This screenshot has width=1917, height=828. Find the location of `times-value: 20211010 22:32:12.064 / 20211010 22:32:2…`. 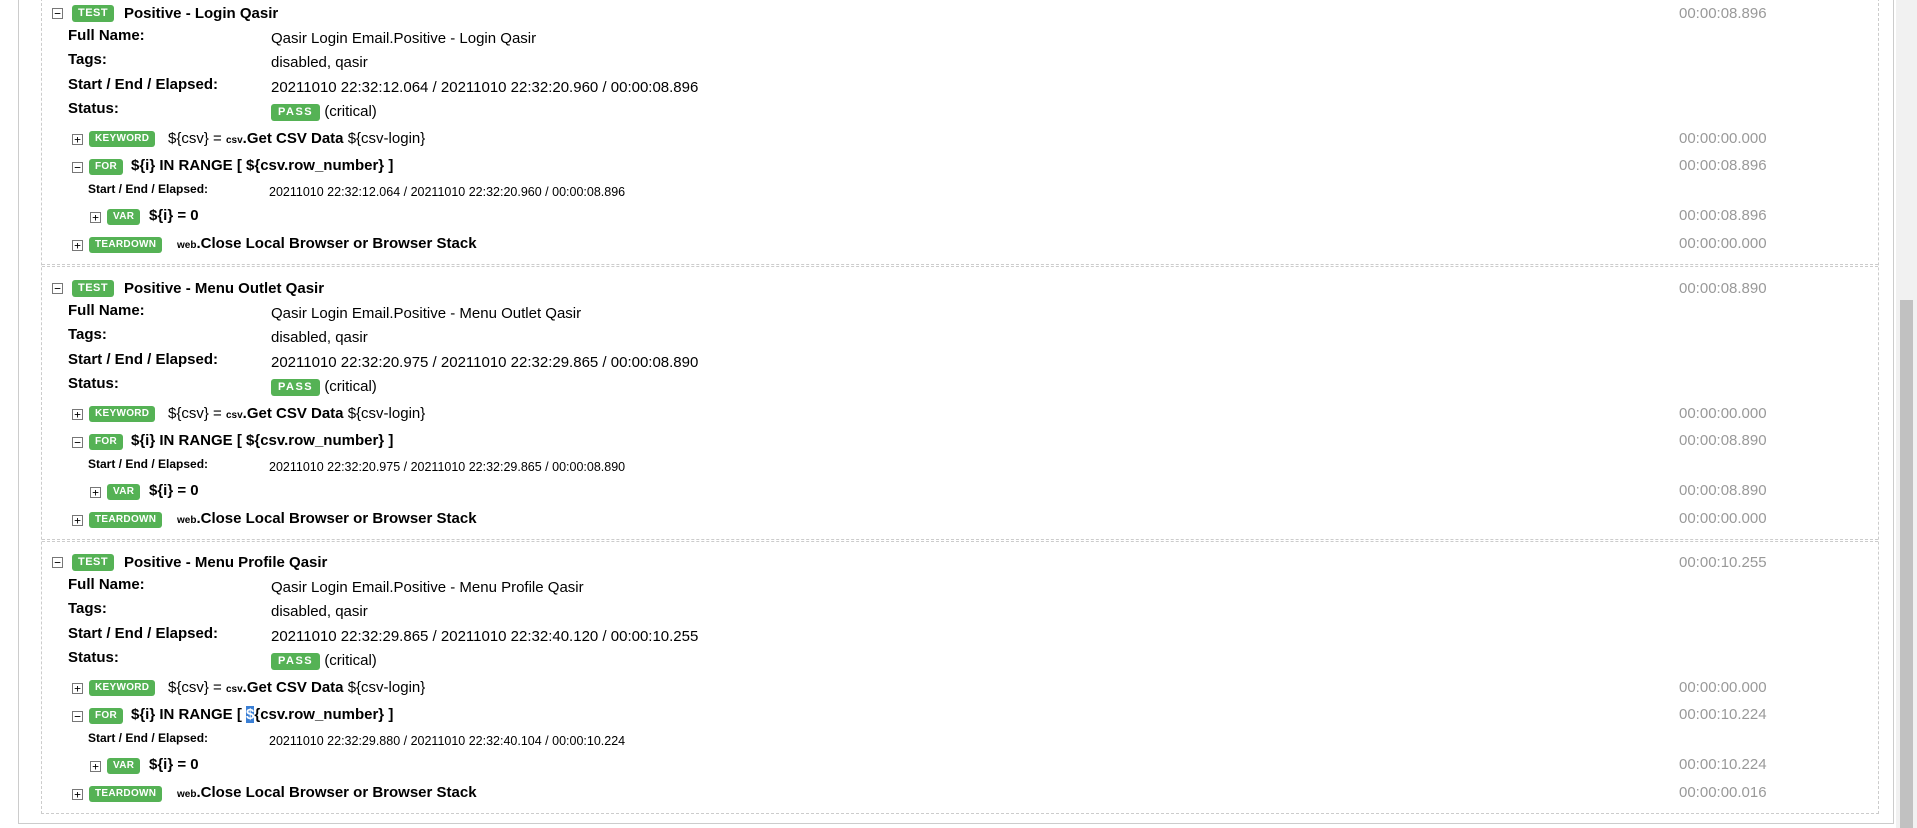

times-value: 20211010 22:32:12.064 / 20211010 22:32:2… is located at coordinates (485, 87).